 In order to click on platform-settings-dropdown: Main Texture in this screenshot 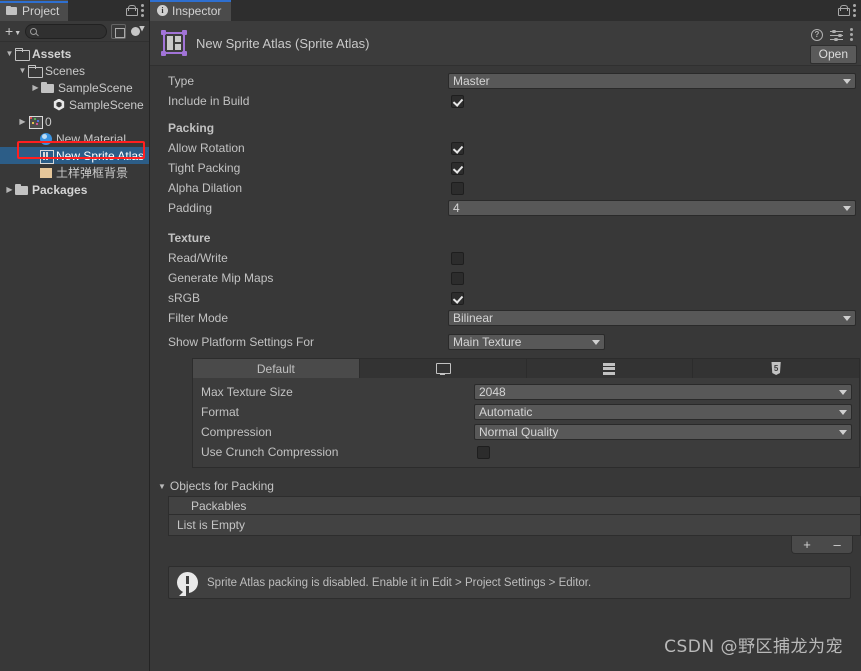, I will do `click(526, 342)`.